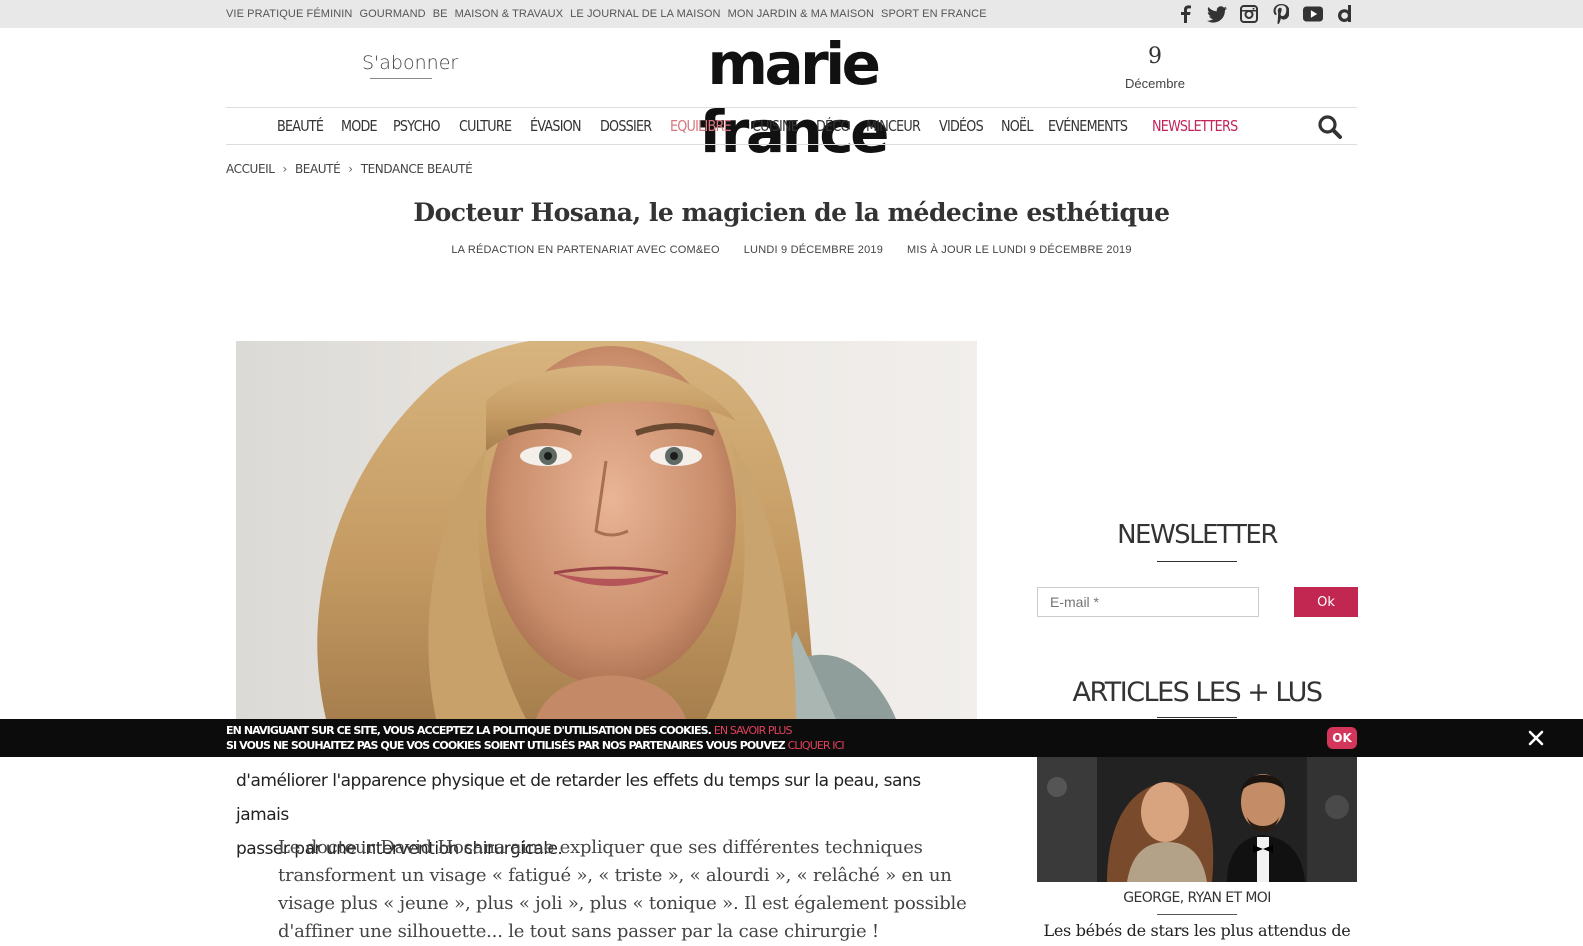 The height and width of the screenshot is (946, 1583). Describe the element at coordinates (833, 126) in the screenshot. I see `nav-item-deco: DÉCO` at that location.